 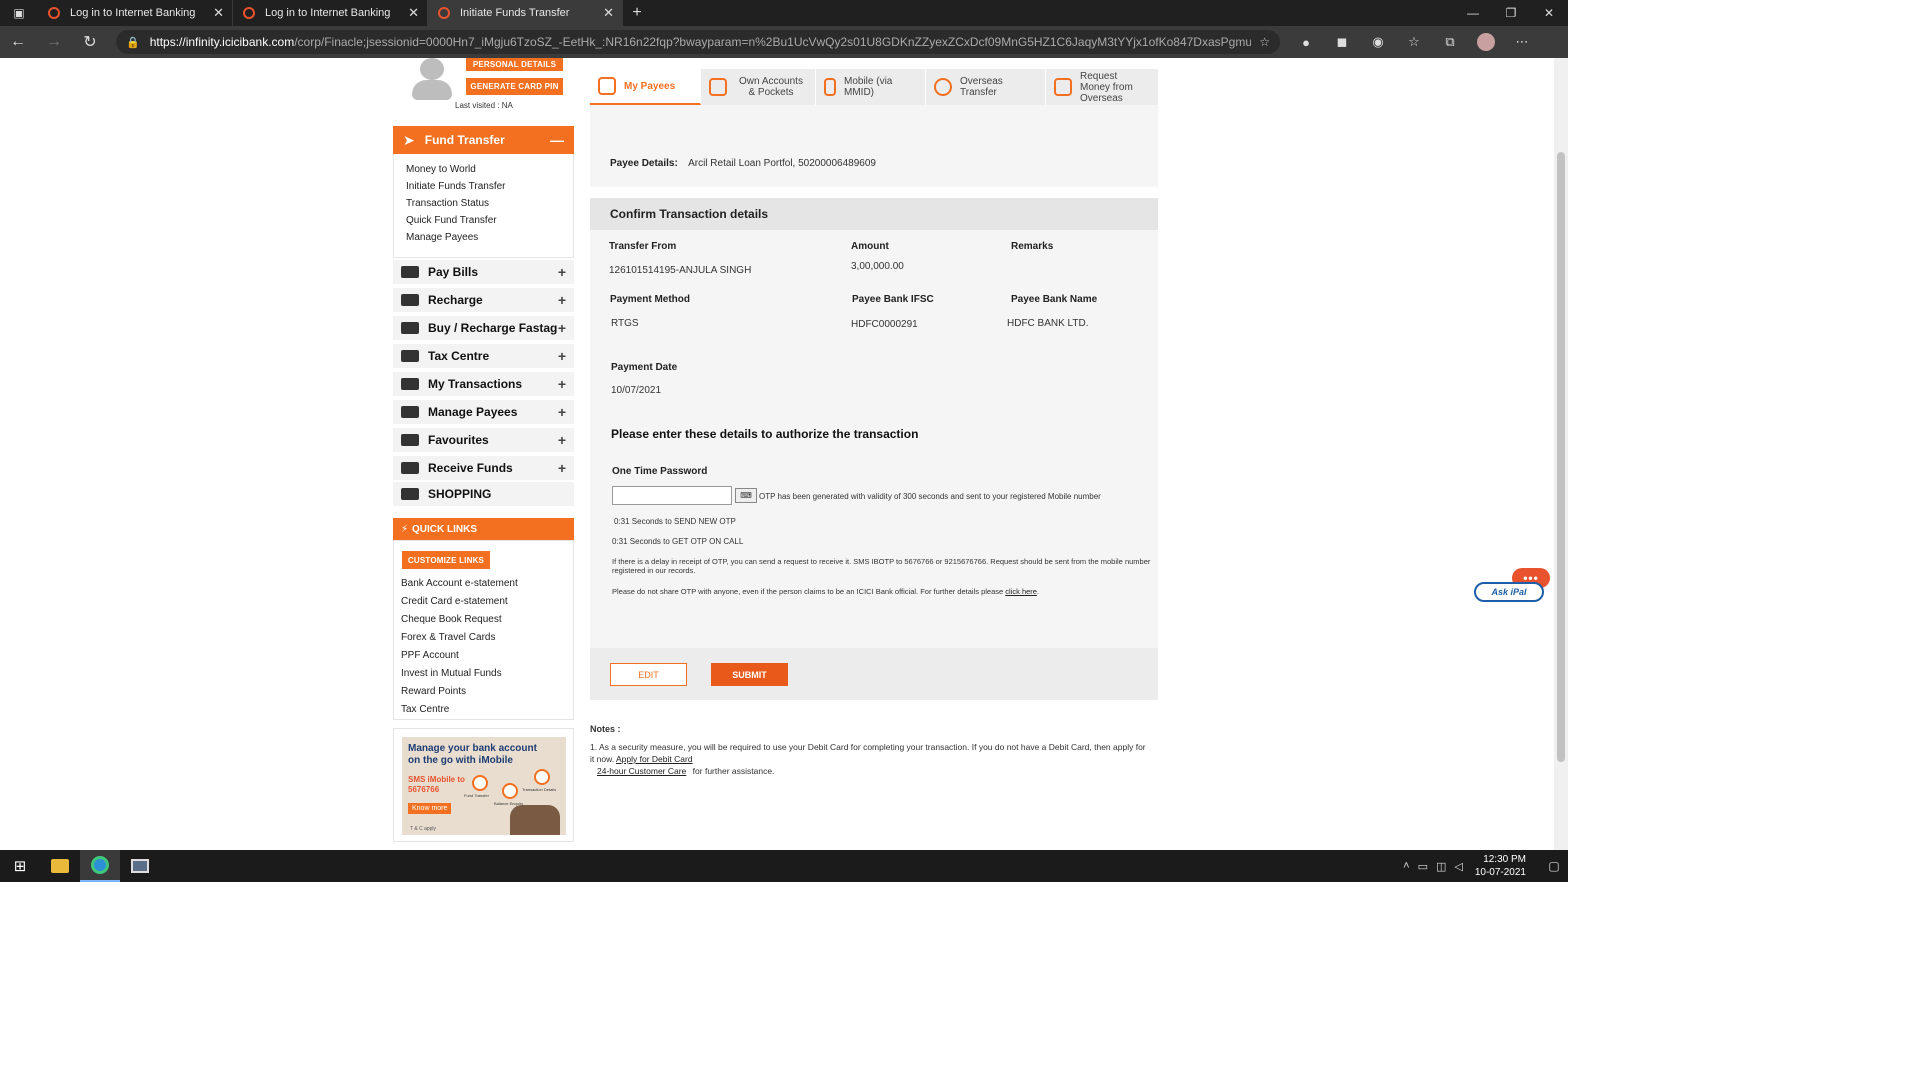 What do you see at coordinates (1306, 42) in the screenshot?
I see `extension-icon: ●` at bounding box center [1306, 42].